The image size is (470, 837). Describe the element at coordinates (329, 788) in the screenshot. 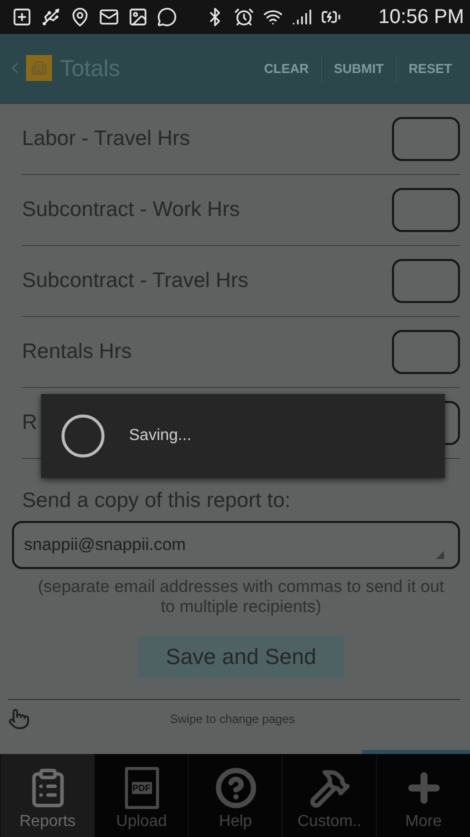

I see `tools-icon` at that location.